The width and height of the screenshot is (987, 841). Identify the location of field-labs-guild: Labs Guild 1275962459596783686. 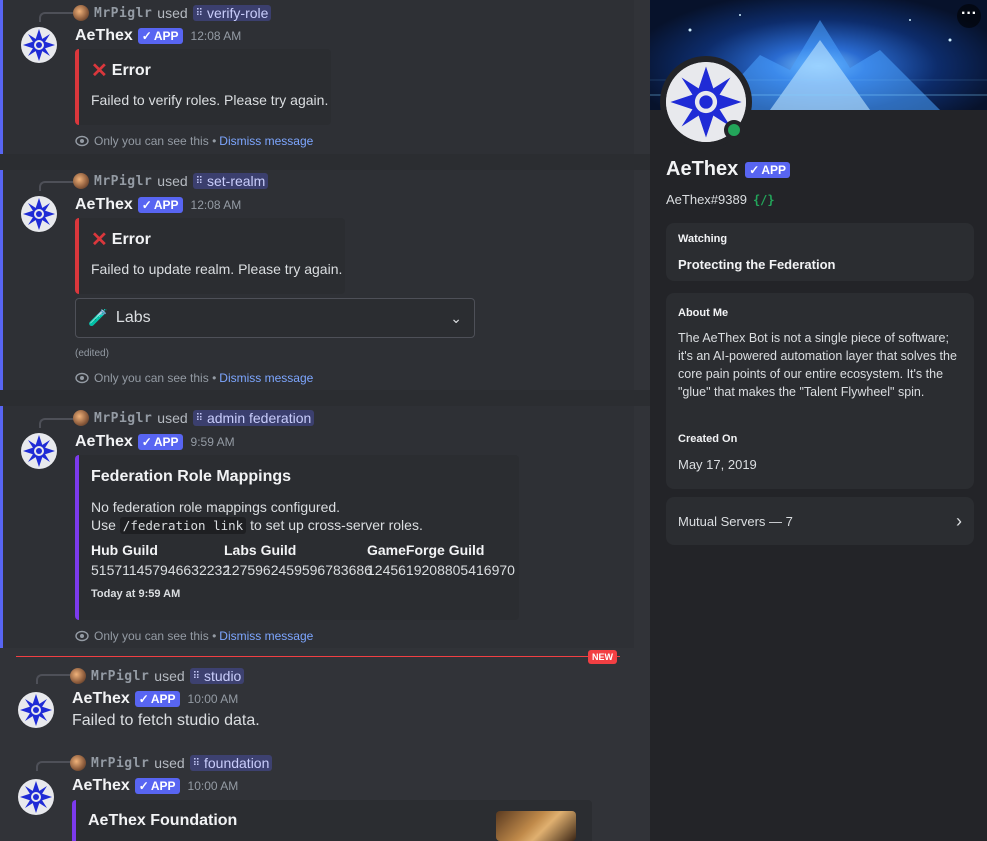
(298, 560).